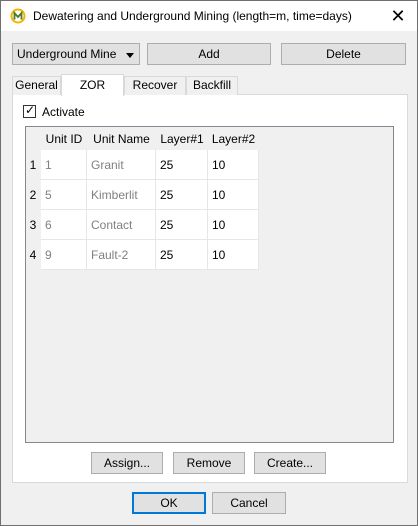  I want to click on activate-label: Activate, so click(63, 112).